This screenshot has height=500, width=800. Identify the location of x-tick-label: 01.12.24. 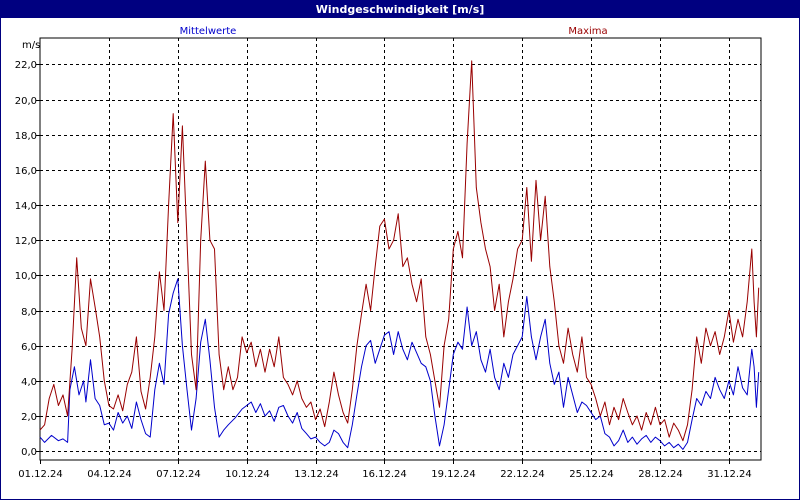
(40, 474).